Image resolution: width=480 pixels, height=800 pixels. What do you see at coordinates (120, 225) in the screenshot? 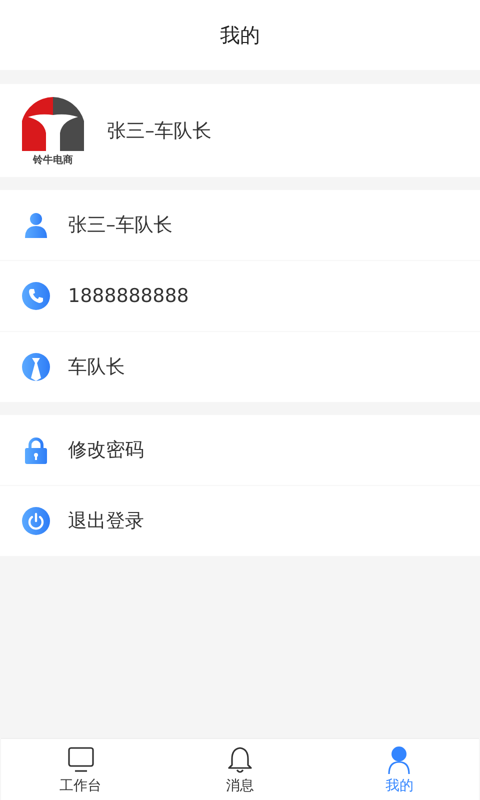
I see `info-text: 张三–车队长` at bounding box center [120, 225].